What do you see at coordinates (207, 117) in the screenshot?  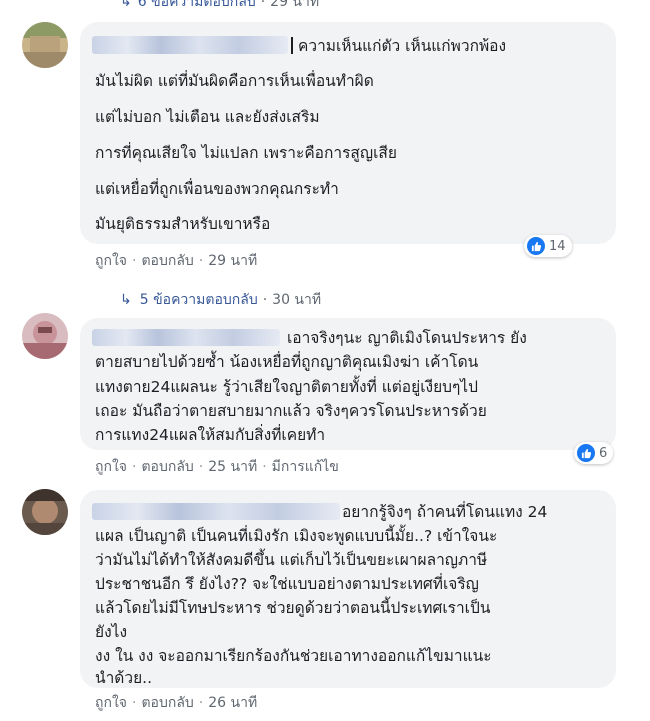 I see `comment-text-line: แต่ไม่บอก ไม่เตือน และยังส่งเสริม` at bounding box center [207, 117].